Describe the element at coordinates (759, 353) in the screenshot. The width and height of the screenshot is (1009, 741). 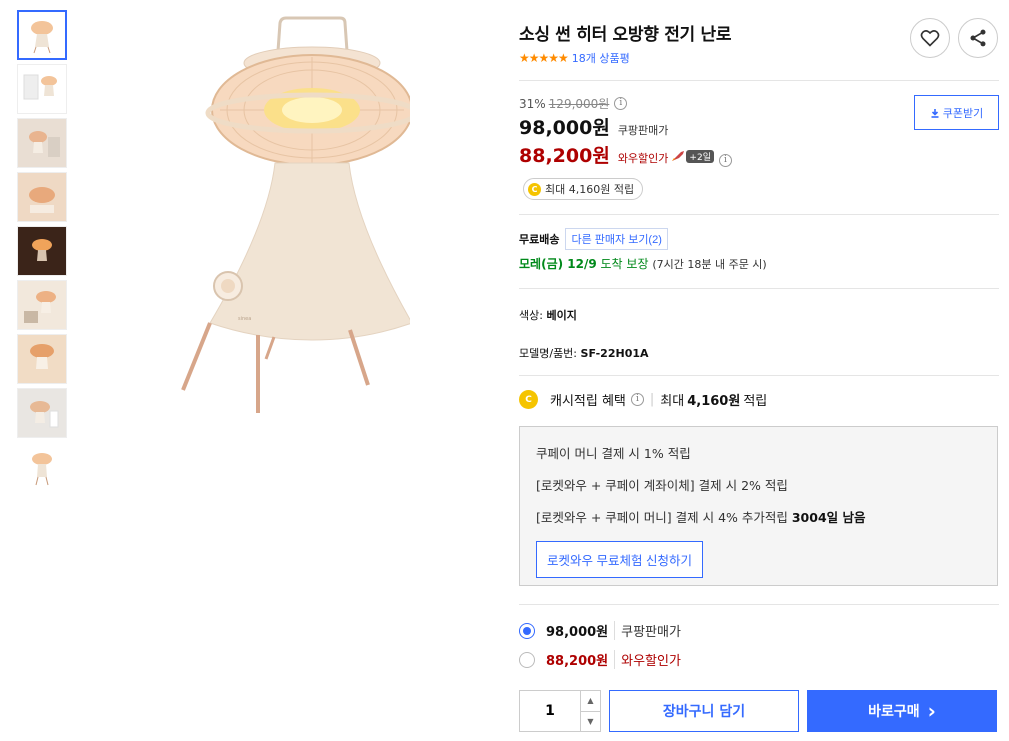
I see `model-option: 모델명/품번: SF-22H01A` at that location.